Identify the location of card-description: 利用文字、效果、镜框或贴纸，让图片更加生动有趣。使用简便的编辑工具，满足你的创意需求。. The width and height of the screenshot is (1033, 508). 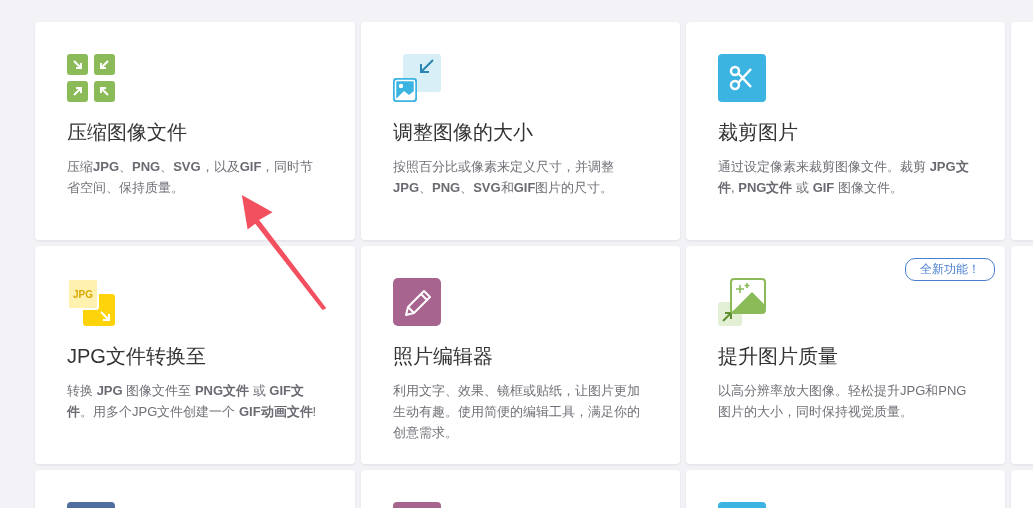
(517, 412).